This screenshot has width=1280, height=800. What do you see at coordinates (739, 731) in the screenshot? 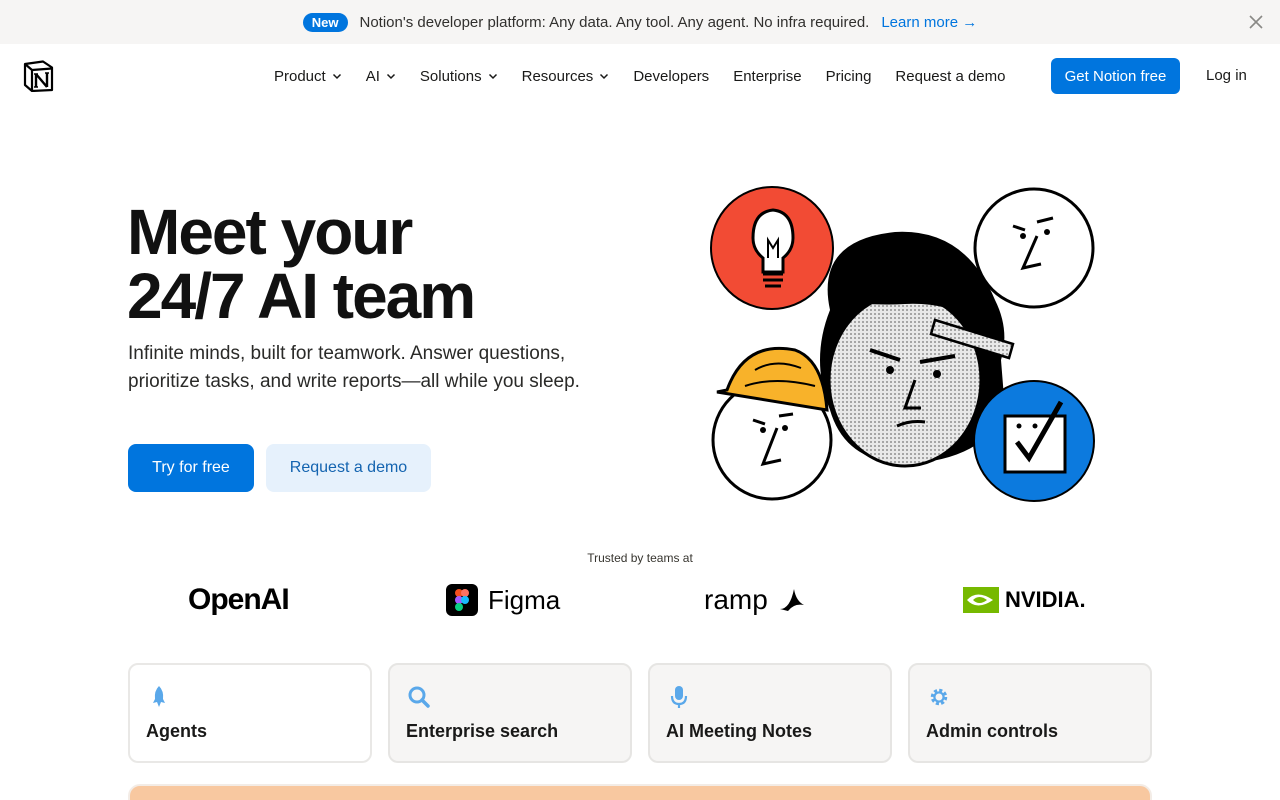
I see `card-label: AI Meeting Notes` at bounding box center [739, 731].